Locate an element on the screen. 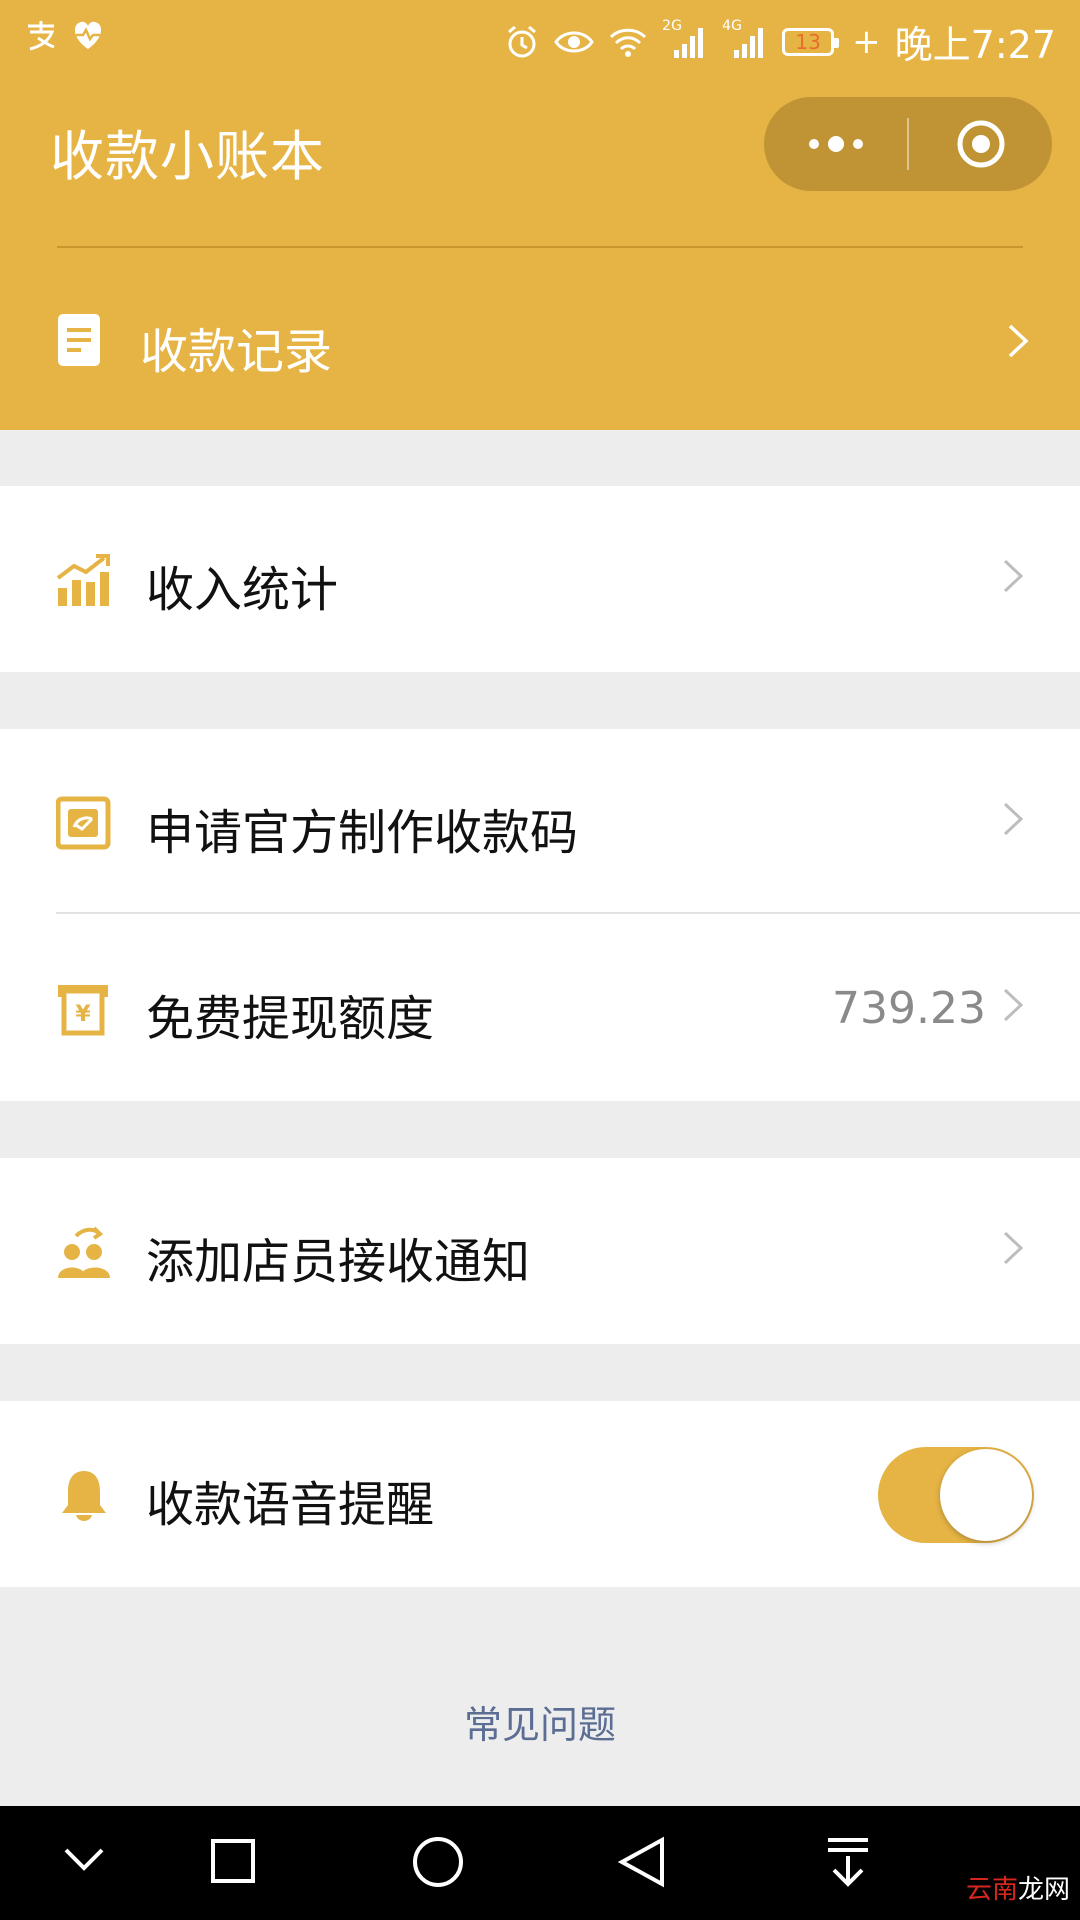  free-withdraw-label: 免费提现额度 is located at coordinates (290, 1019).